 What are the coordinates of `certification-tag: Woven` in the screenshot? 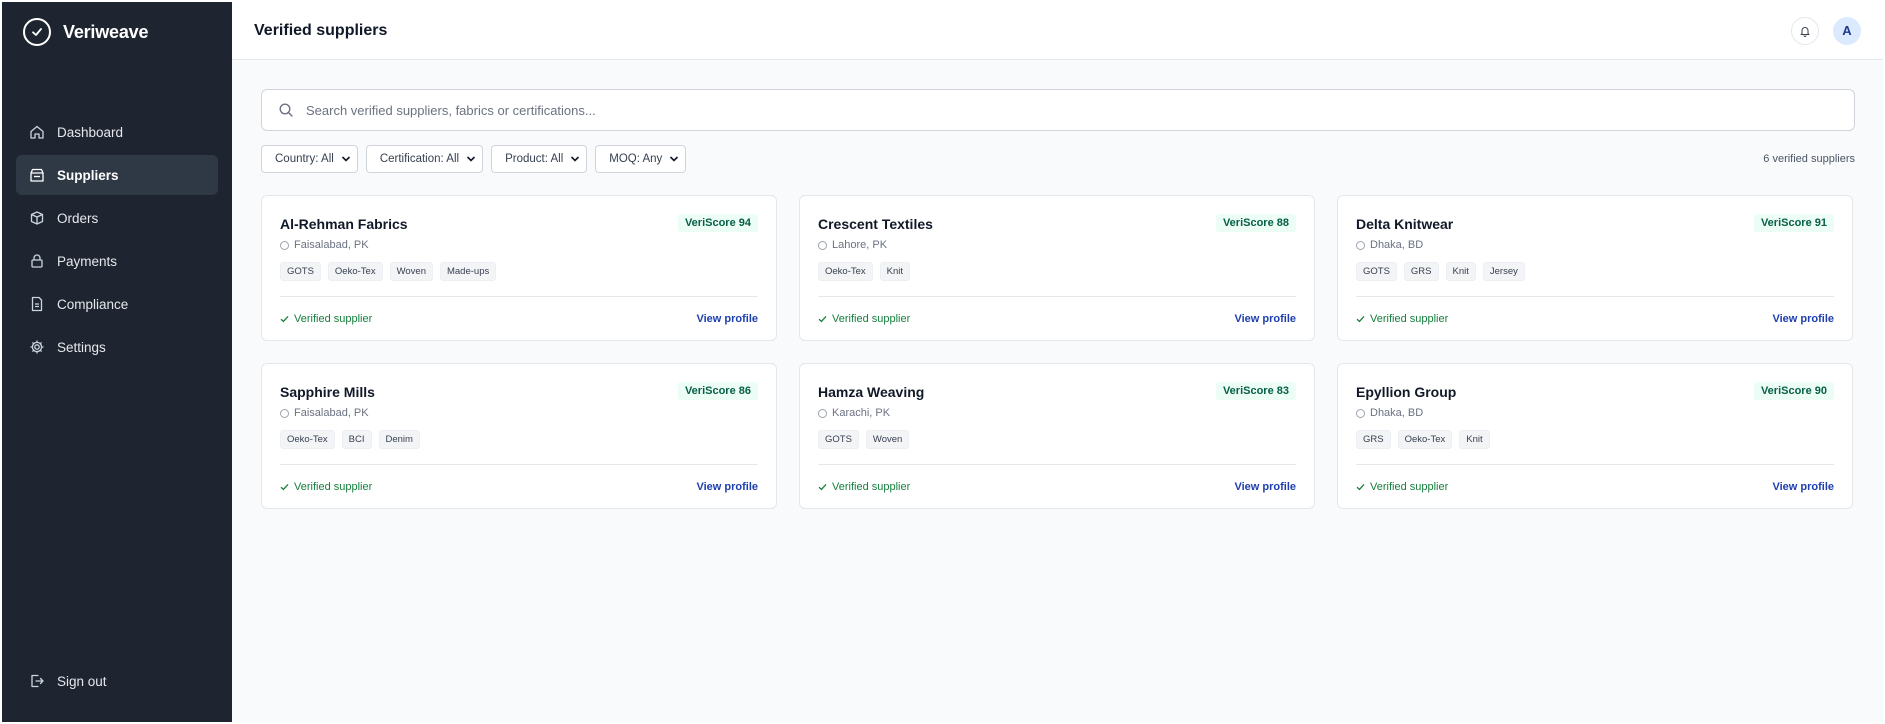 It's located at (887, 439).